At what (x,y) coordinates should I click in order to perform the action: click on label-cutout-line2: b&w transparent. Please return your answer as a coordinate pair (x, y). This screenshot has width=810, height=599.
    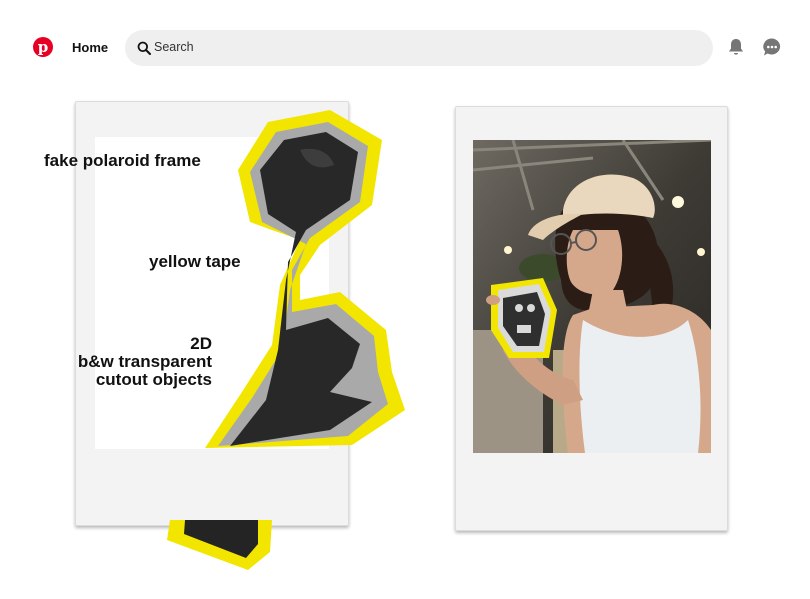
    Looking at the image, I should click on (144, 361).